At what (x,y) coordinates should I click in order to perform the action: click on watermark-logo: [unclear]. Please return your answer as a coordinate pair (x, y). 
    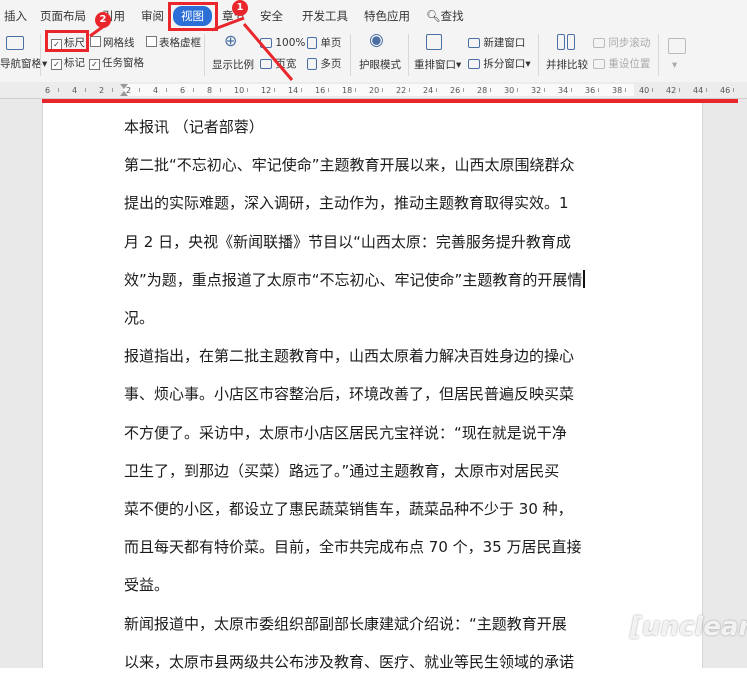
    Looking at the image, I should click on (688, 627).